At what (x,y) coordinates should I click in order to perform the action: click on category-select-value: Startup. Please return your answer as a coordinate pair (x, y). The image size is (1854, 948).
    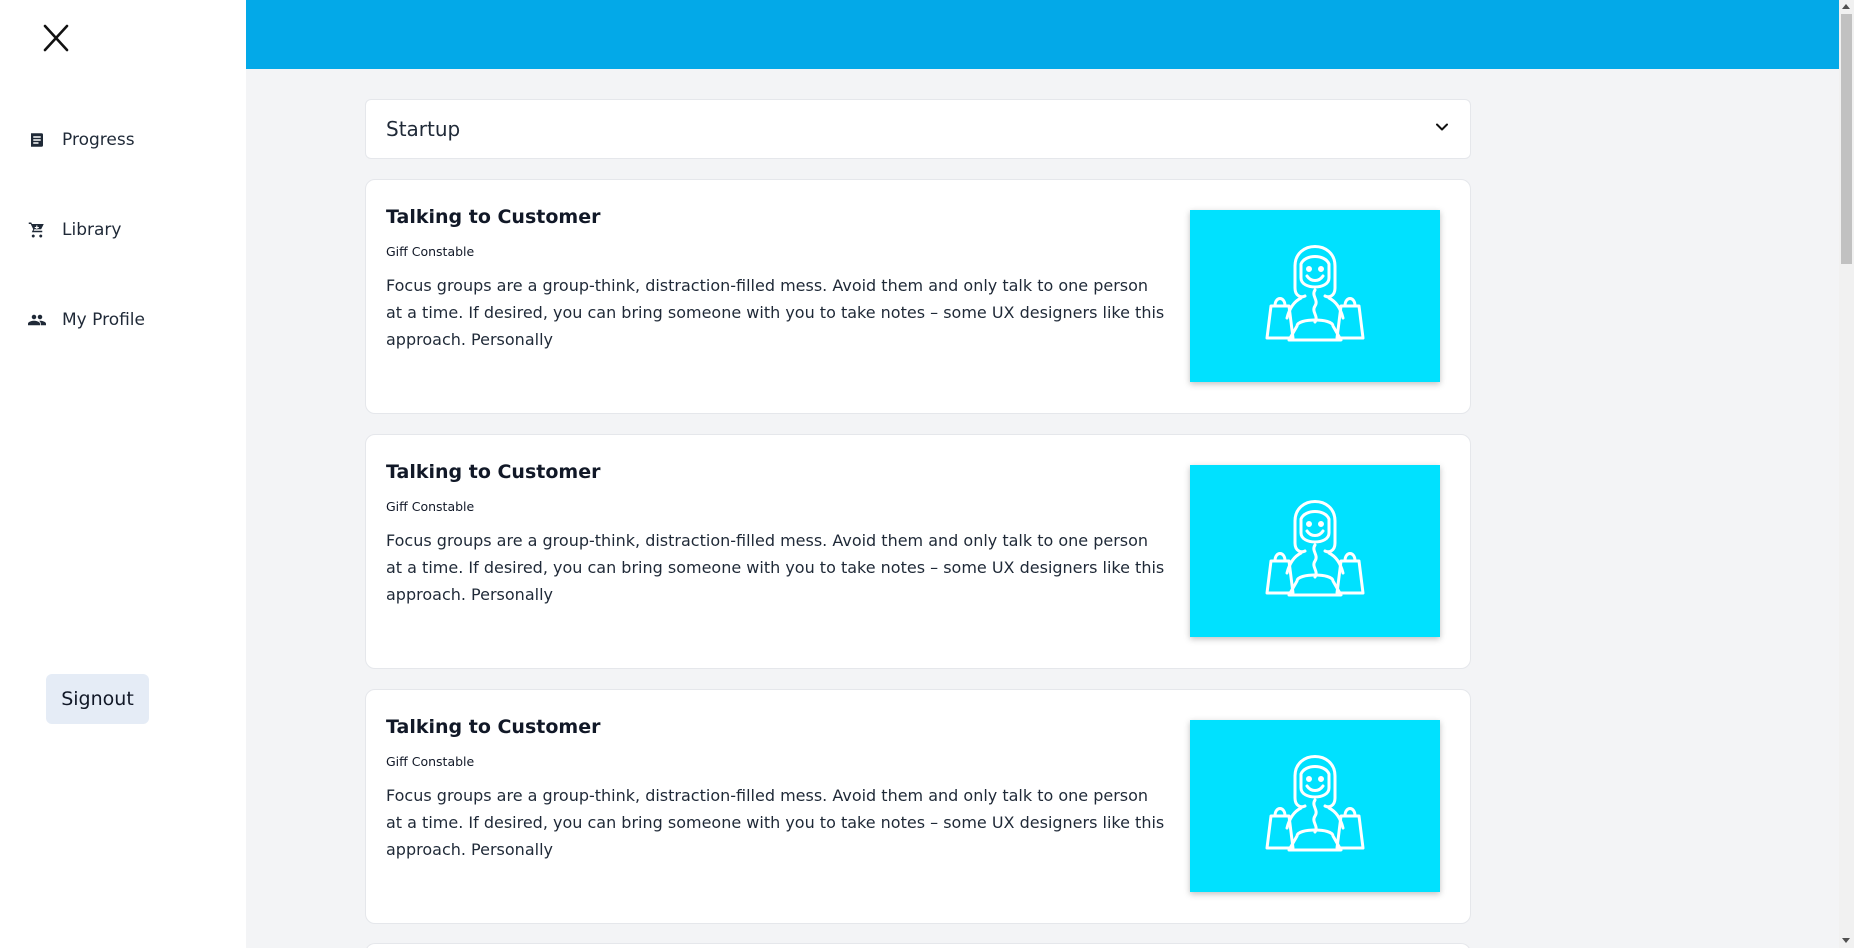
    Looking at the image, I should click on (423, 129).